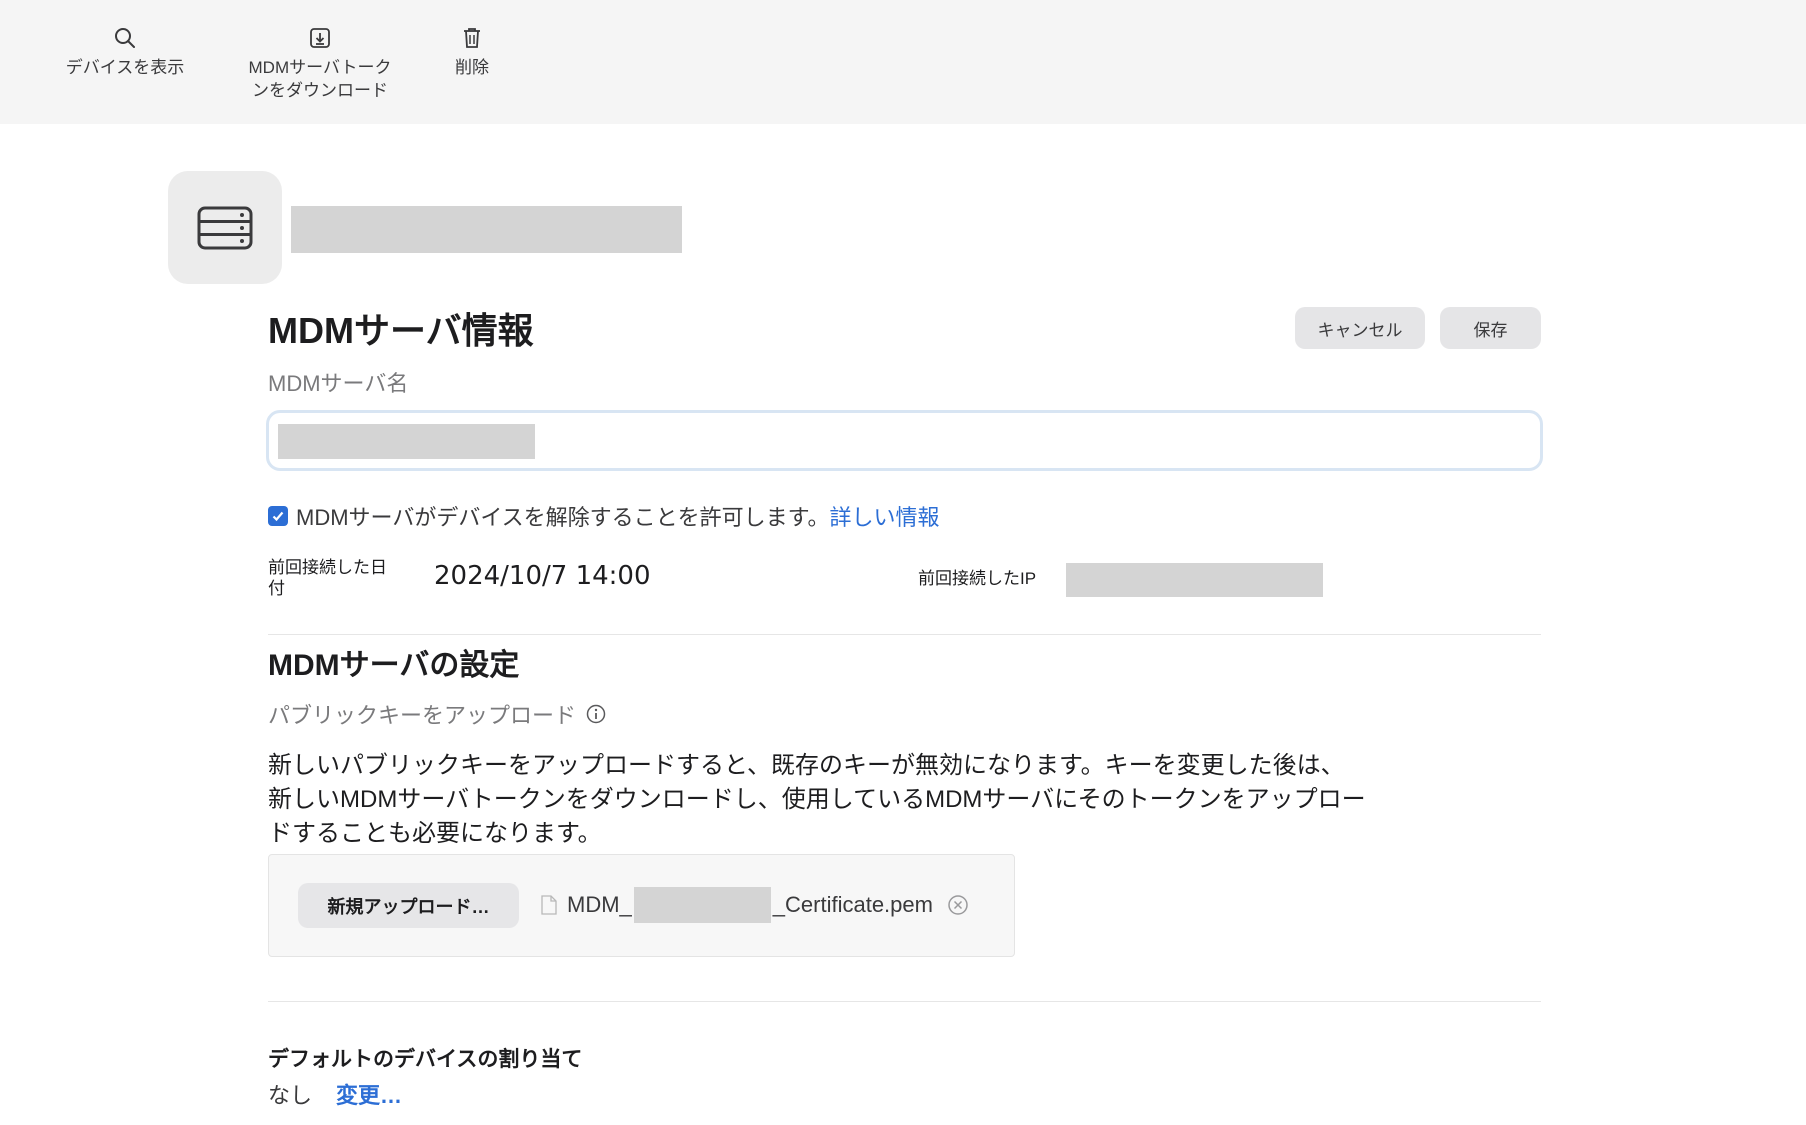 This screenshot has height=1125, width=1806. What do you see at coordinates (542, 576) in the screenshot?
I see `last-connected-date-value: 2024/10/7 14:00` at bounding box center [542, 576].